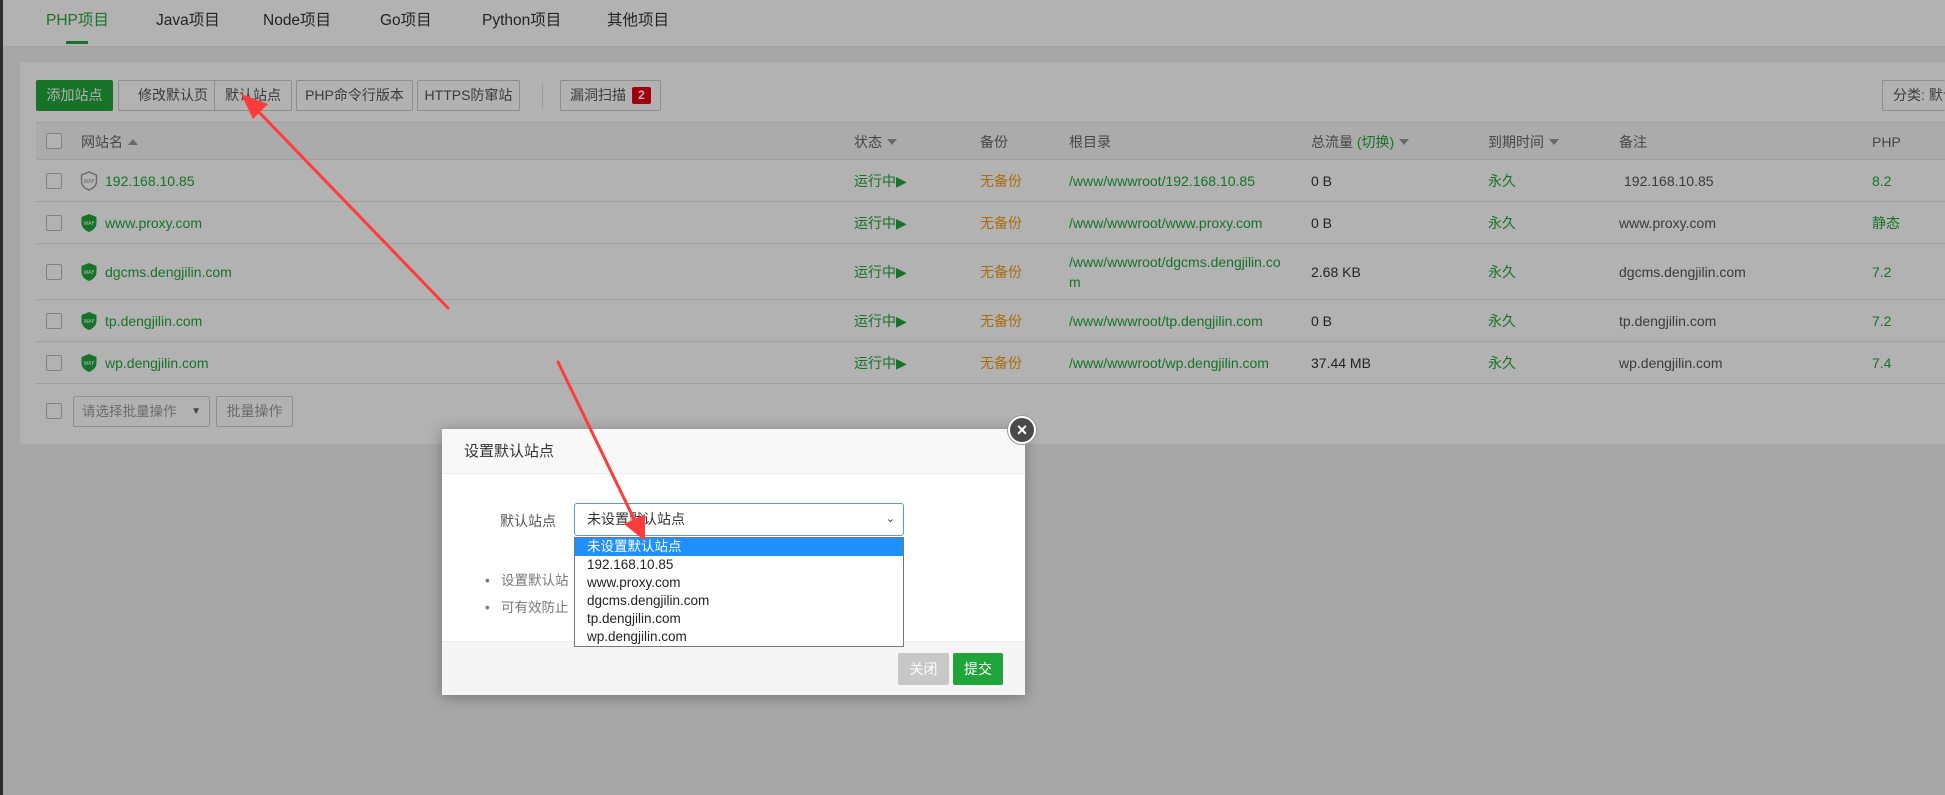 This screenshot has width=1945, height=795. I want to click on dropdown-option: www.proxy.com, so click(739, 583).